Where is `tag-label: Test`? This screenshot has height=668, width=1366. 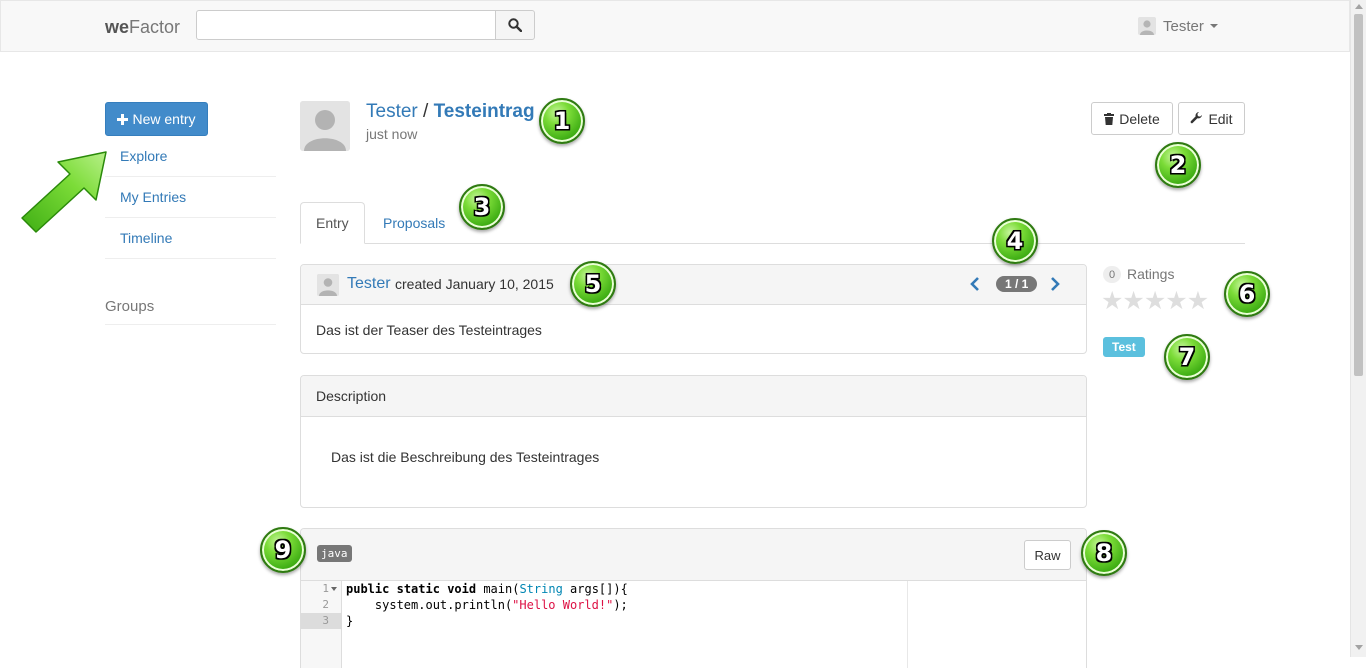
tag-label: Test is located at coordinates (1124, 347).